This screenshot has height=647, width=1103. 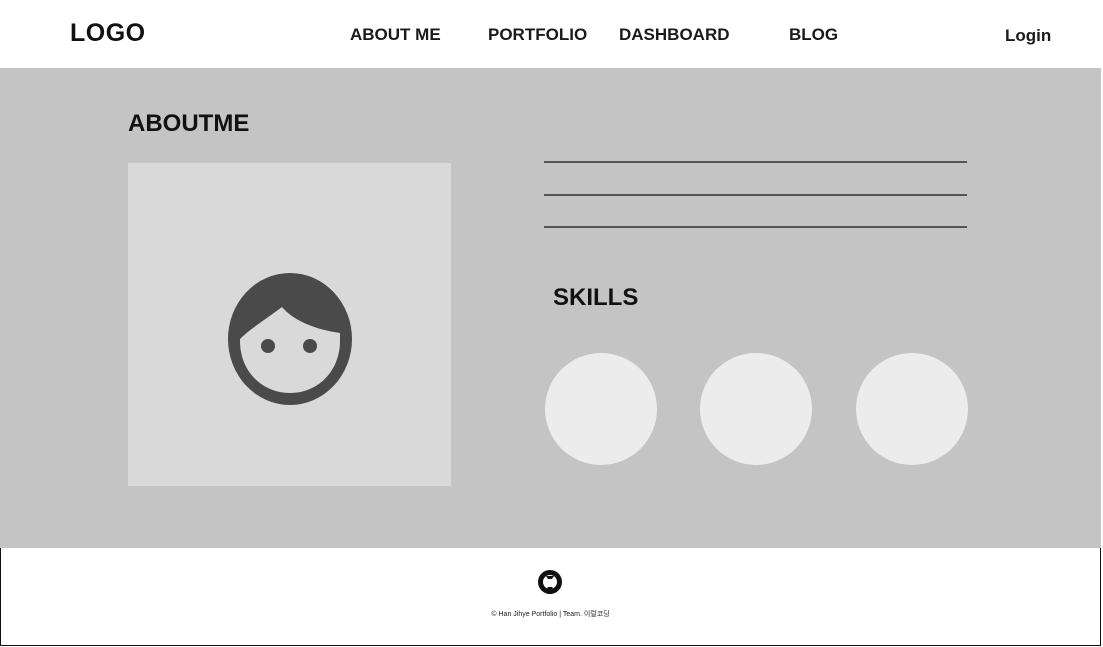 What do you see at coordinates (550, 582) in the screenshot?
I see `github-icon` at bounding box center [550, 582].